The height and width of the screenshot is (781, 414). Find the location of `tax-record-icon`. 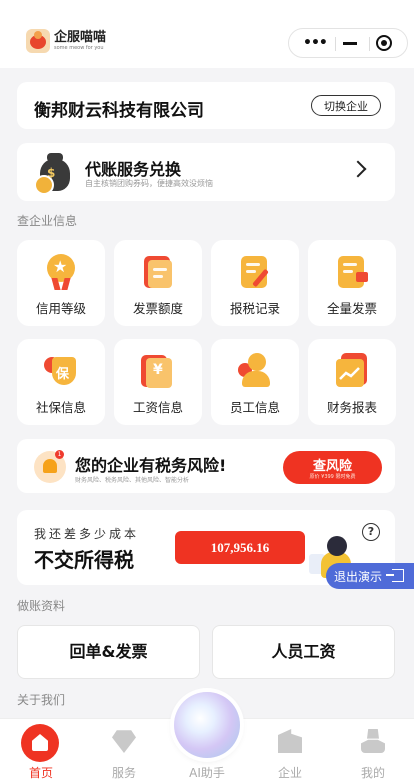

tax-record-icon is located at coordinates (255, 272).